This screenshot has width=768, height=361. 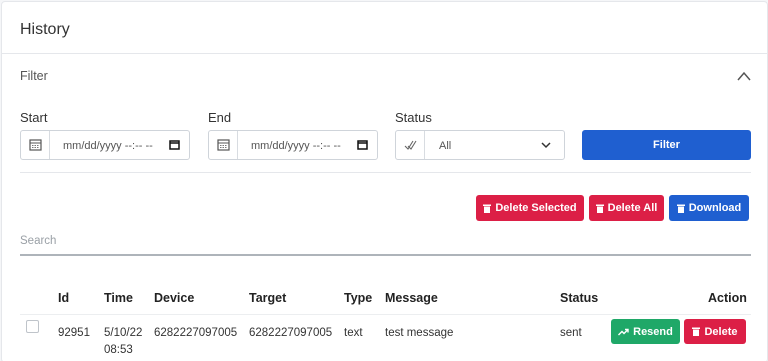 I want to click on start-datetime-input: mm/dd/yyyy --:-- --, so click(x=105, y=145).